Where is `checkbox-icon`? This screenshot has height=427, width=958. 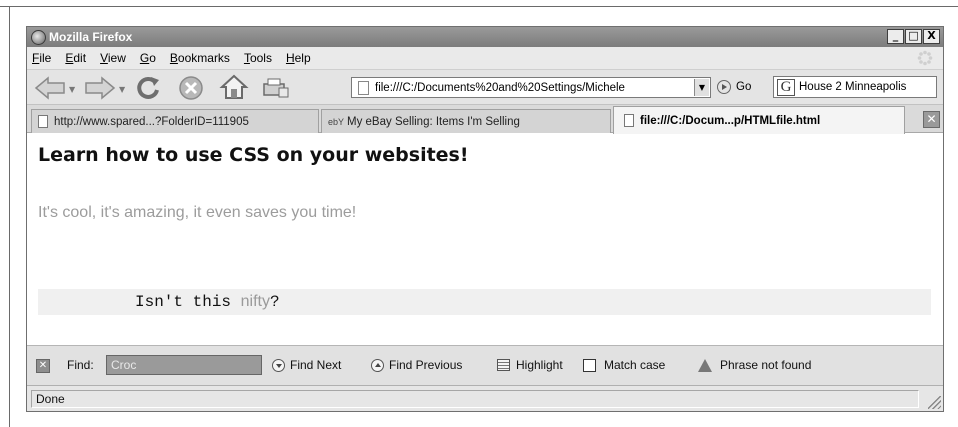
checkbox-icon is located at coordinates (589, 365).